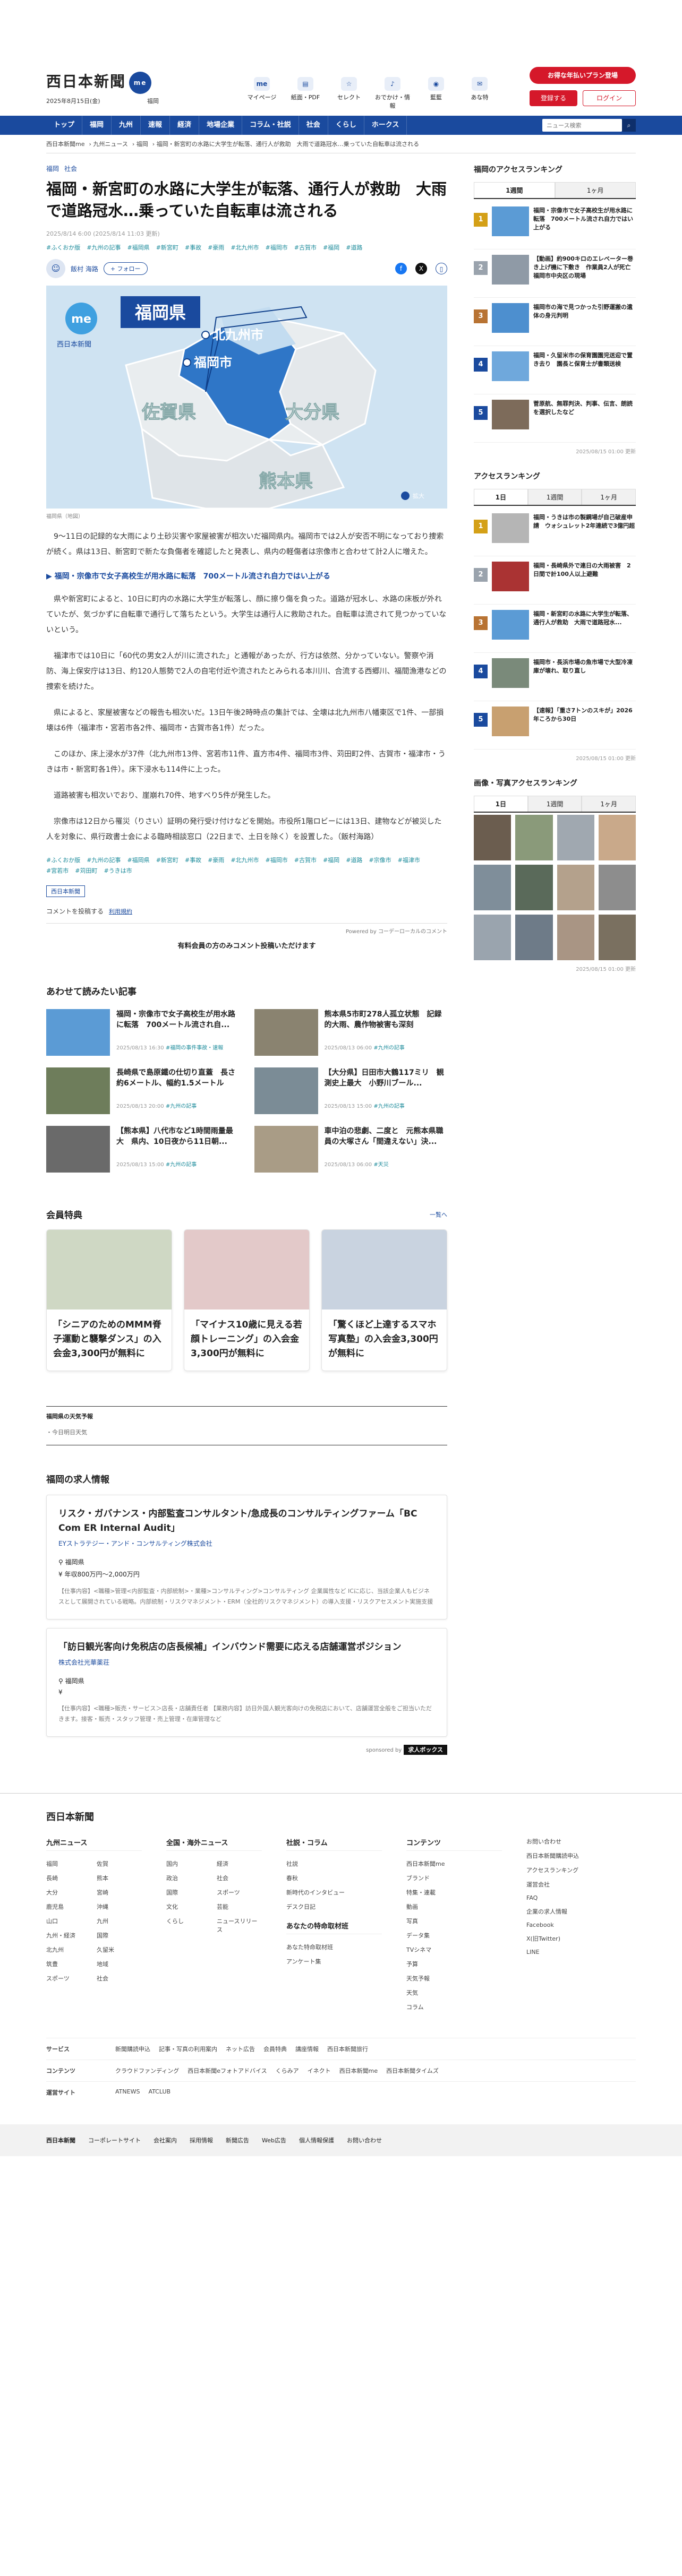  Describe the element at coordinates (354, 860) in the screenshot. I see `tag-link: #道路` at that location.